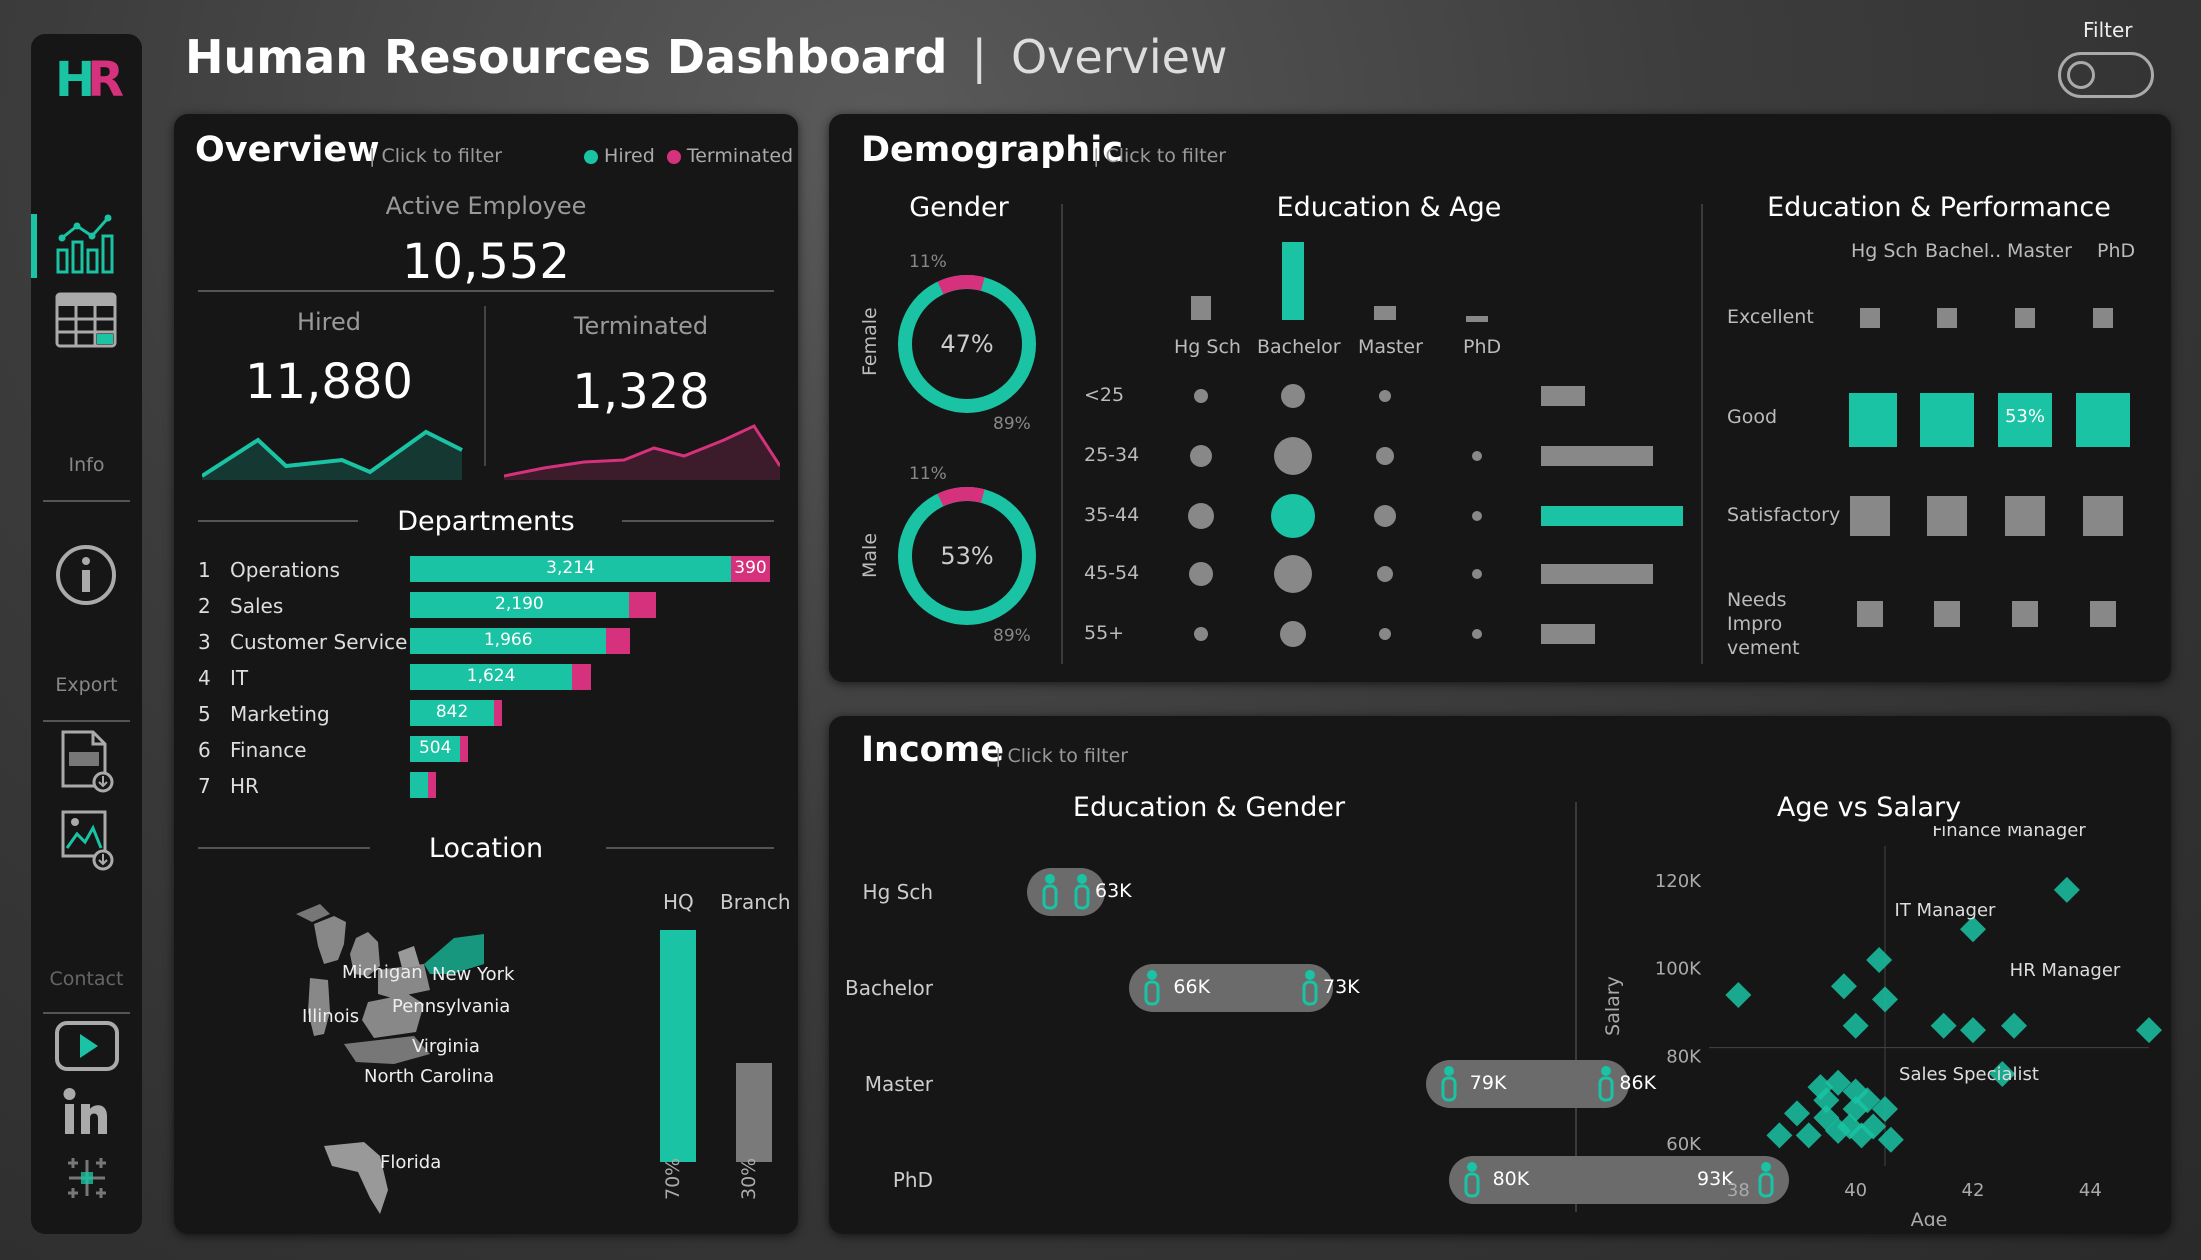 The width and height of the screenshot is (2201, 1260). What do you see at coordinates (86, 321) in the screenshot?
I see `table-icon` at bounding box center [86, 321].